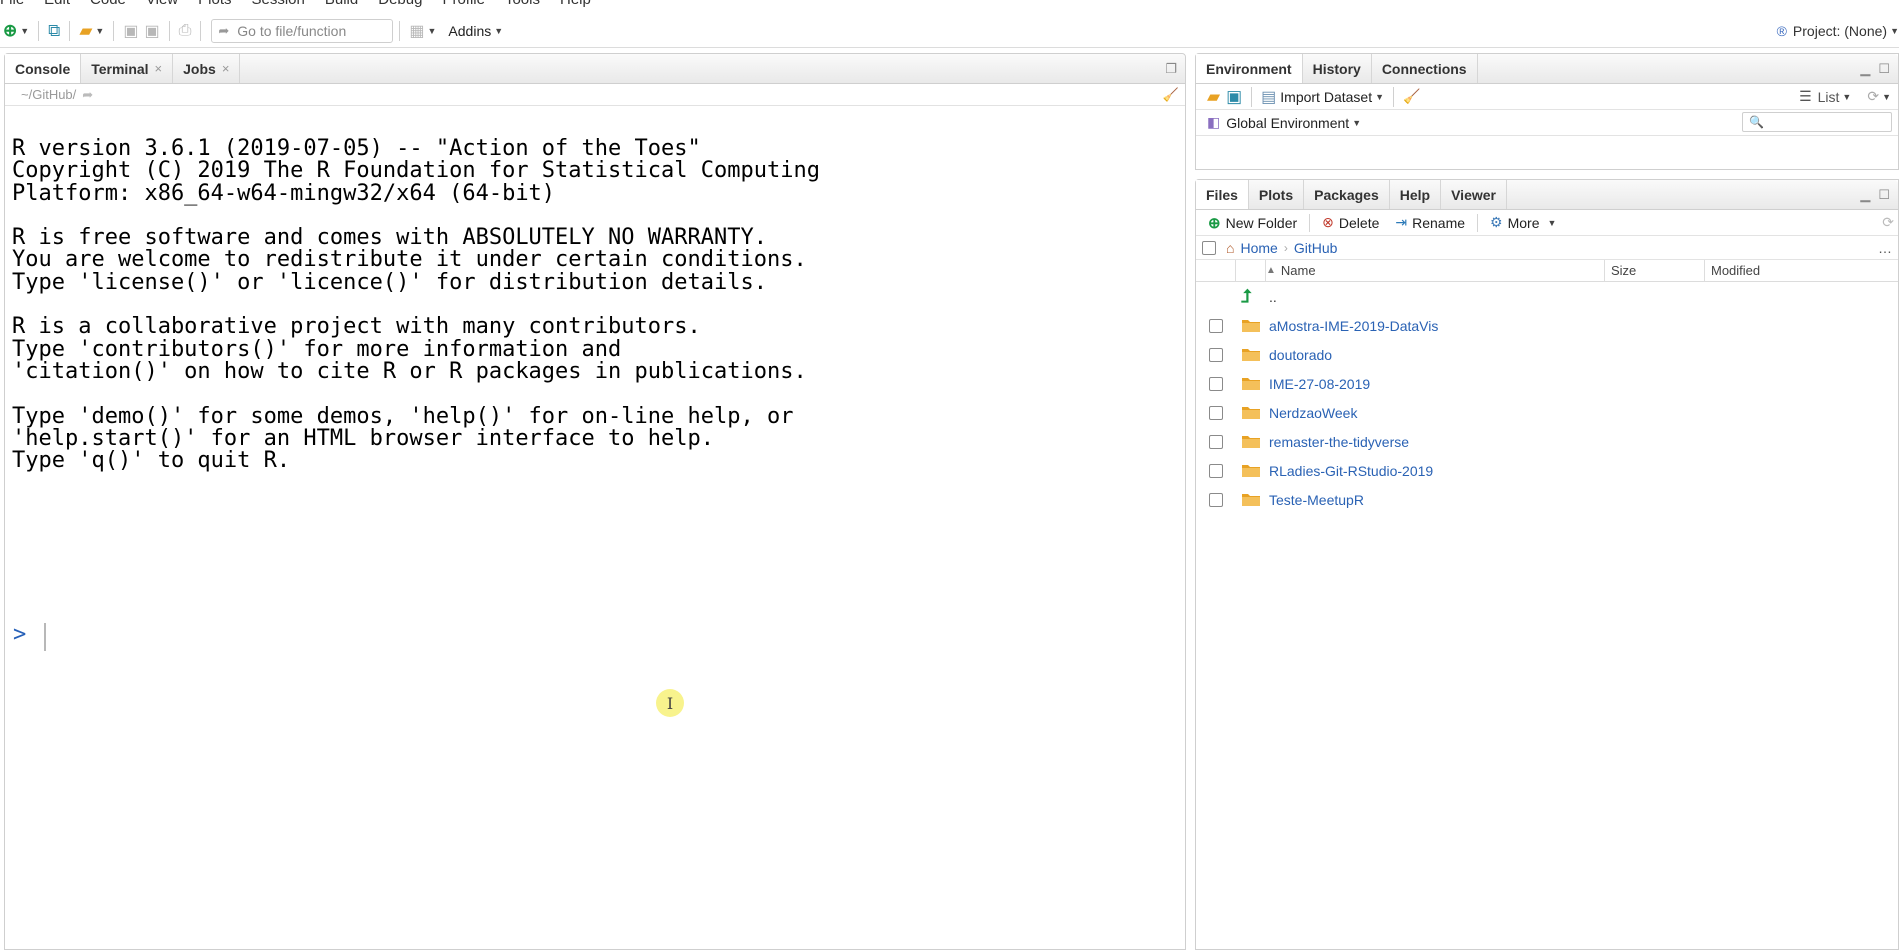  Describe the element at coordinates (1209, 247) in the screenshot. I see `select-all-checkbox` at that location.